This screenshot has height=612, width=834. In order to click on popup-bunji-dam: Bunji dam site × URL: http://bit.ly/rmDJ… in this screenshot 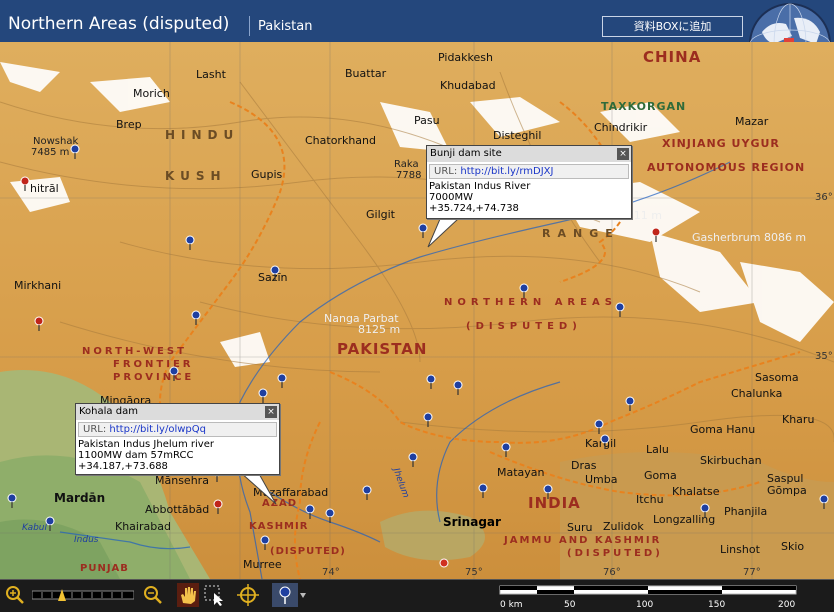, I will do `click(529, 182)`.